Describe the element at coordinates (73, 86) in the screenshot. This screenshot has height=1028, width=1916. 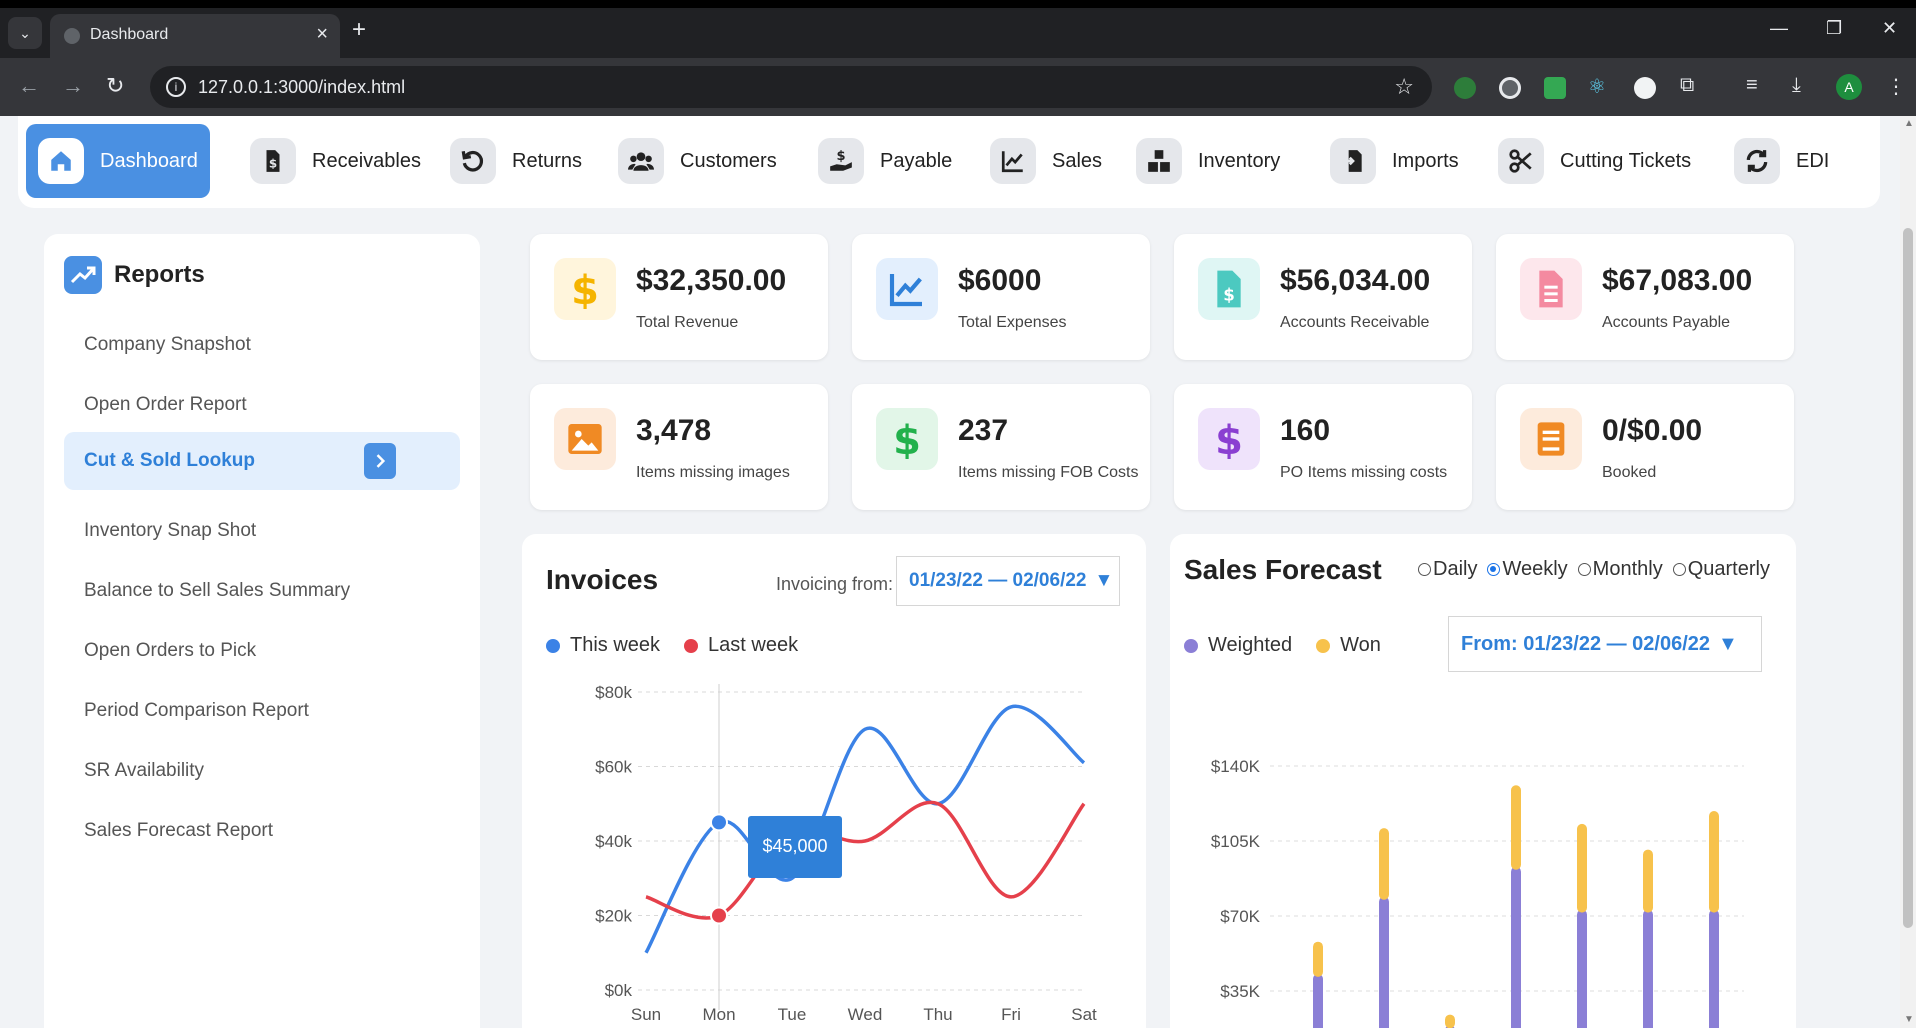
I see `forward-icon: →` at that location.